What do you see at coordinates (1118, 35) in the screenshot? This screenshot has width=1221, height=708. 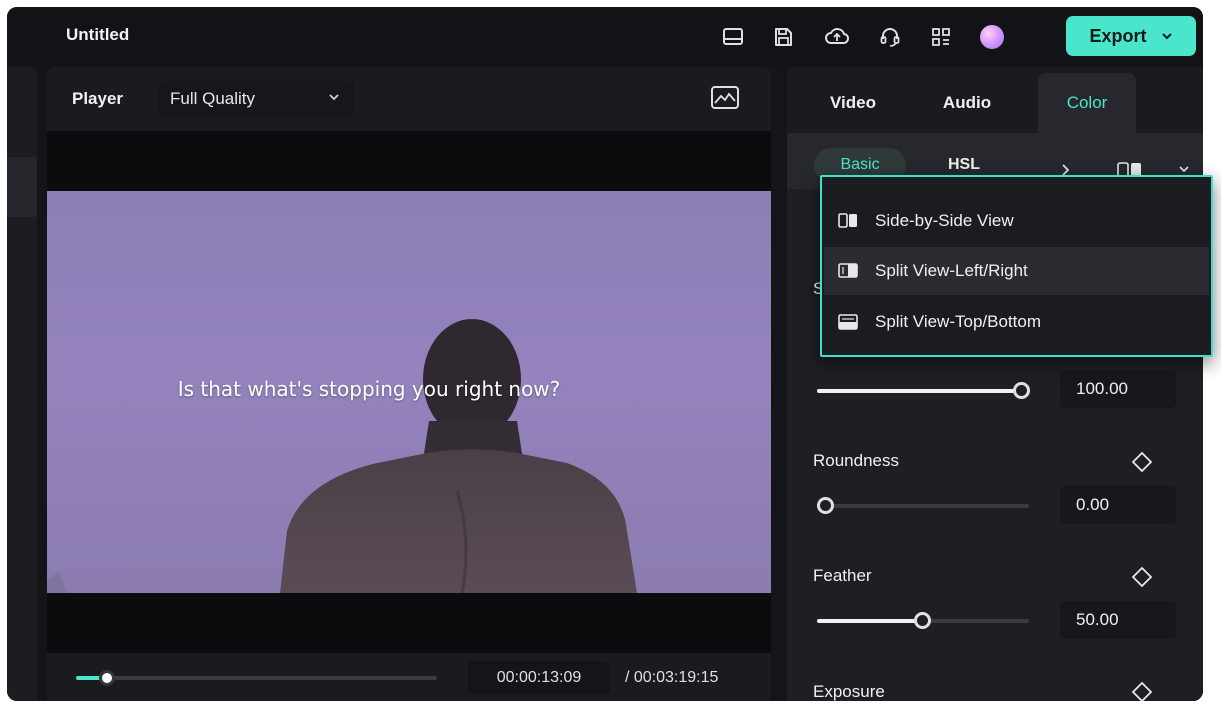 I see `export-label: Export` at bounding box center [1118, 35].